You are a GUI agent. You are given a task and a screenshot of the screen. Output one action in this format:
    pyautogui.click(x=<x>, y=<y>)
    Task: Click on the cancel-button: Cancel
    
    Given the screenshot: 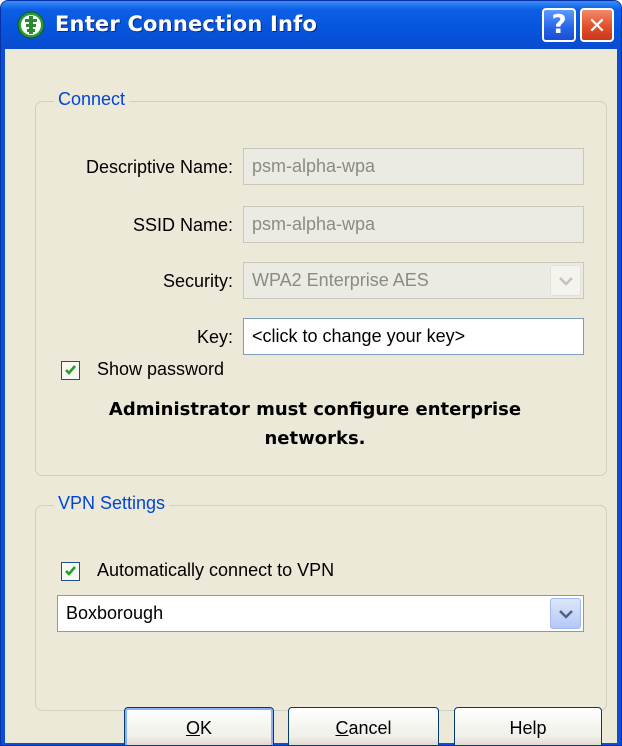 What is the action you would take?
    pyautogui.click(x=363, y=726)
    